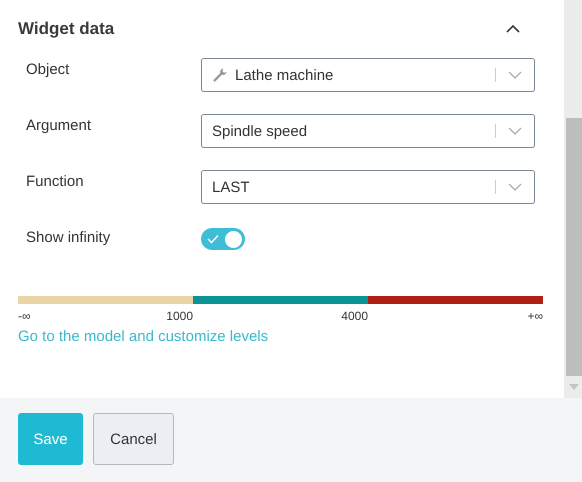 The image size is (582, 482). I want to click on field-label: Object, so click(48, 69).